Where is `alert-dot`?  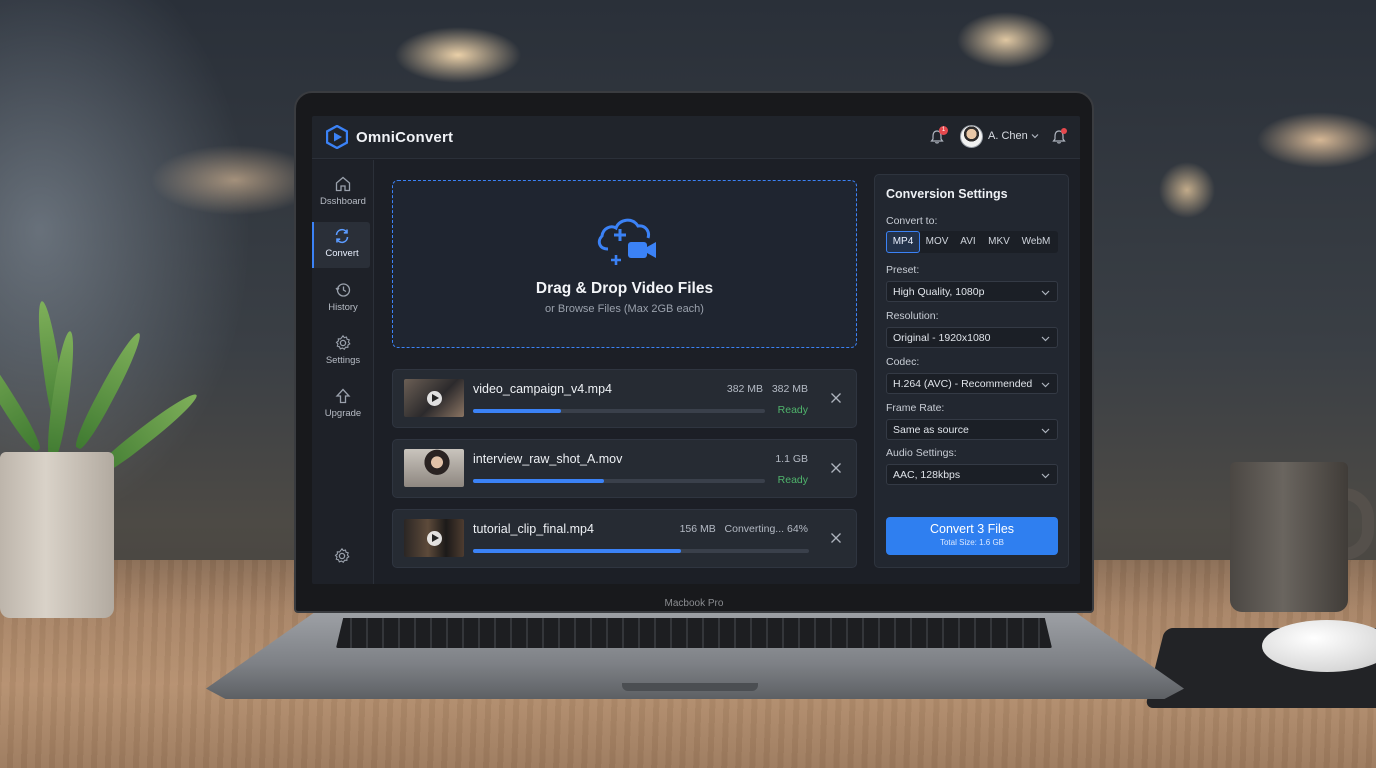
alert-dot is located at coordinates (1064, 131).